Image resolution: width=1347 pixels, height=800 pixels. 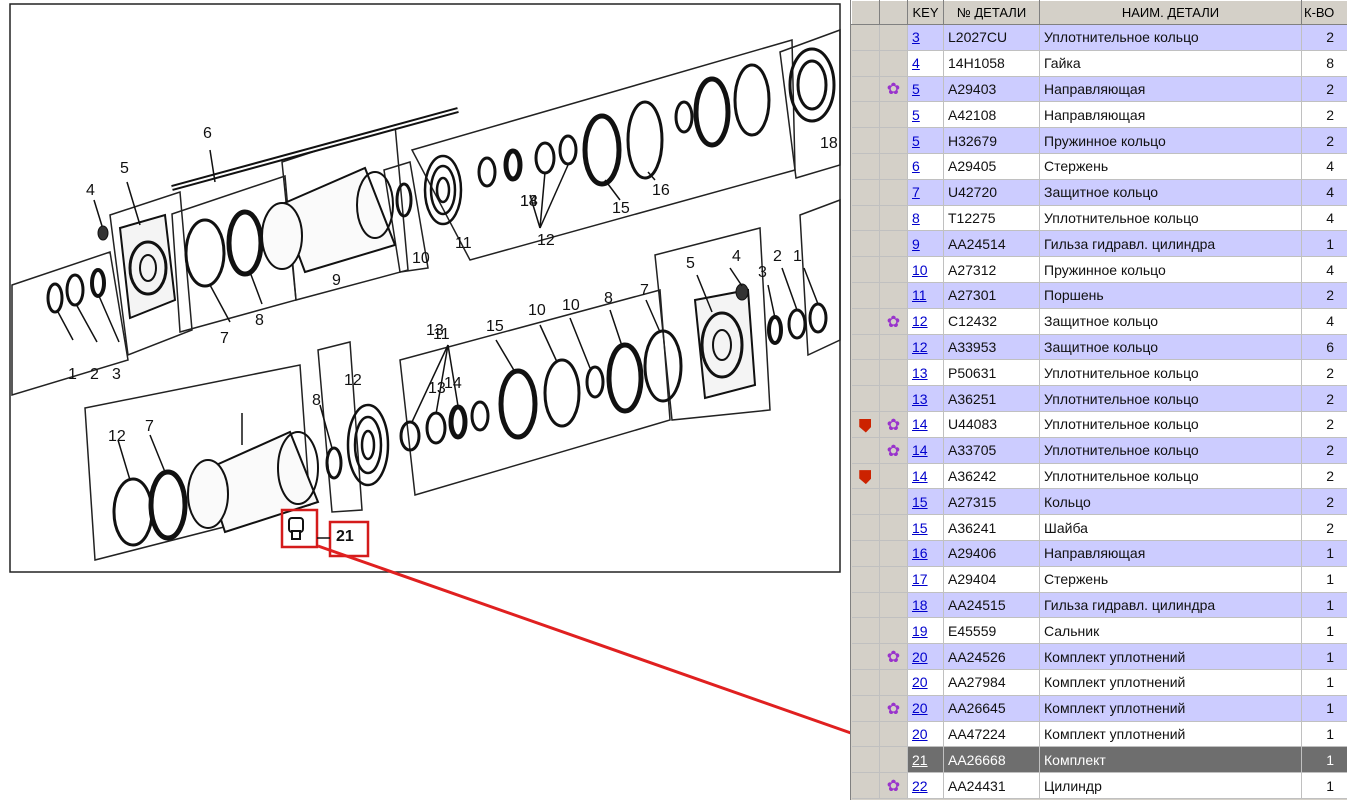 I want to click on key-link: 6, so click(x=916, y=166).